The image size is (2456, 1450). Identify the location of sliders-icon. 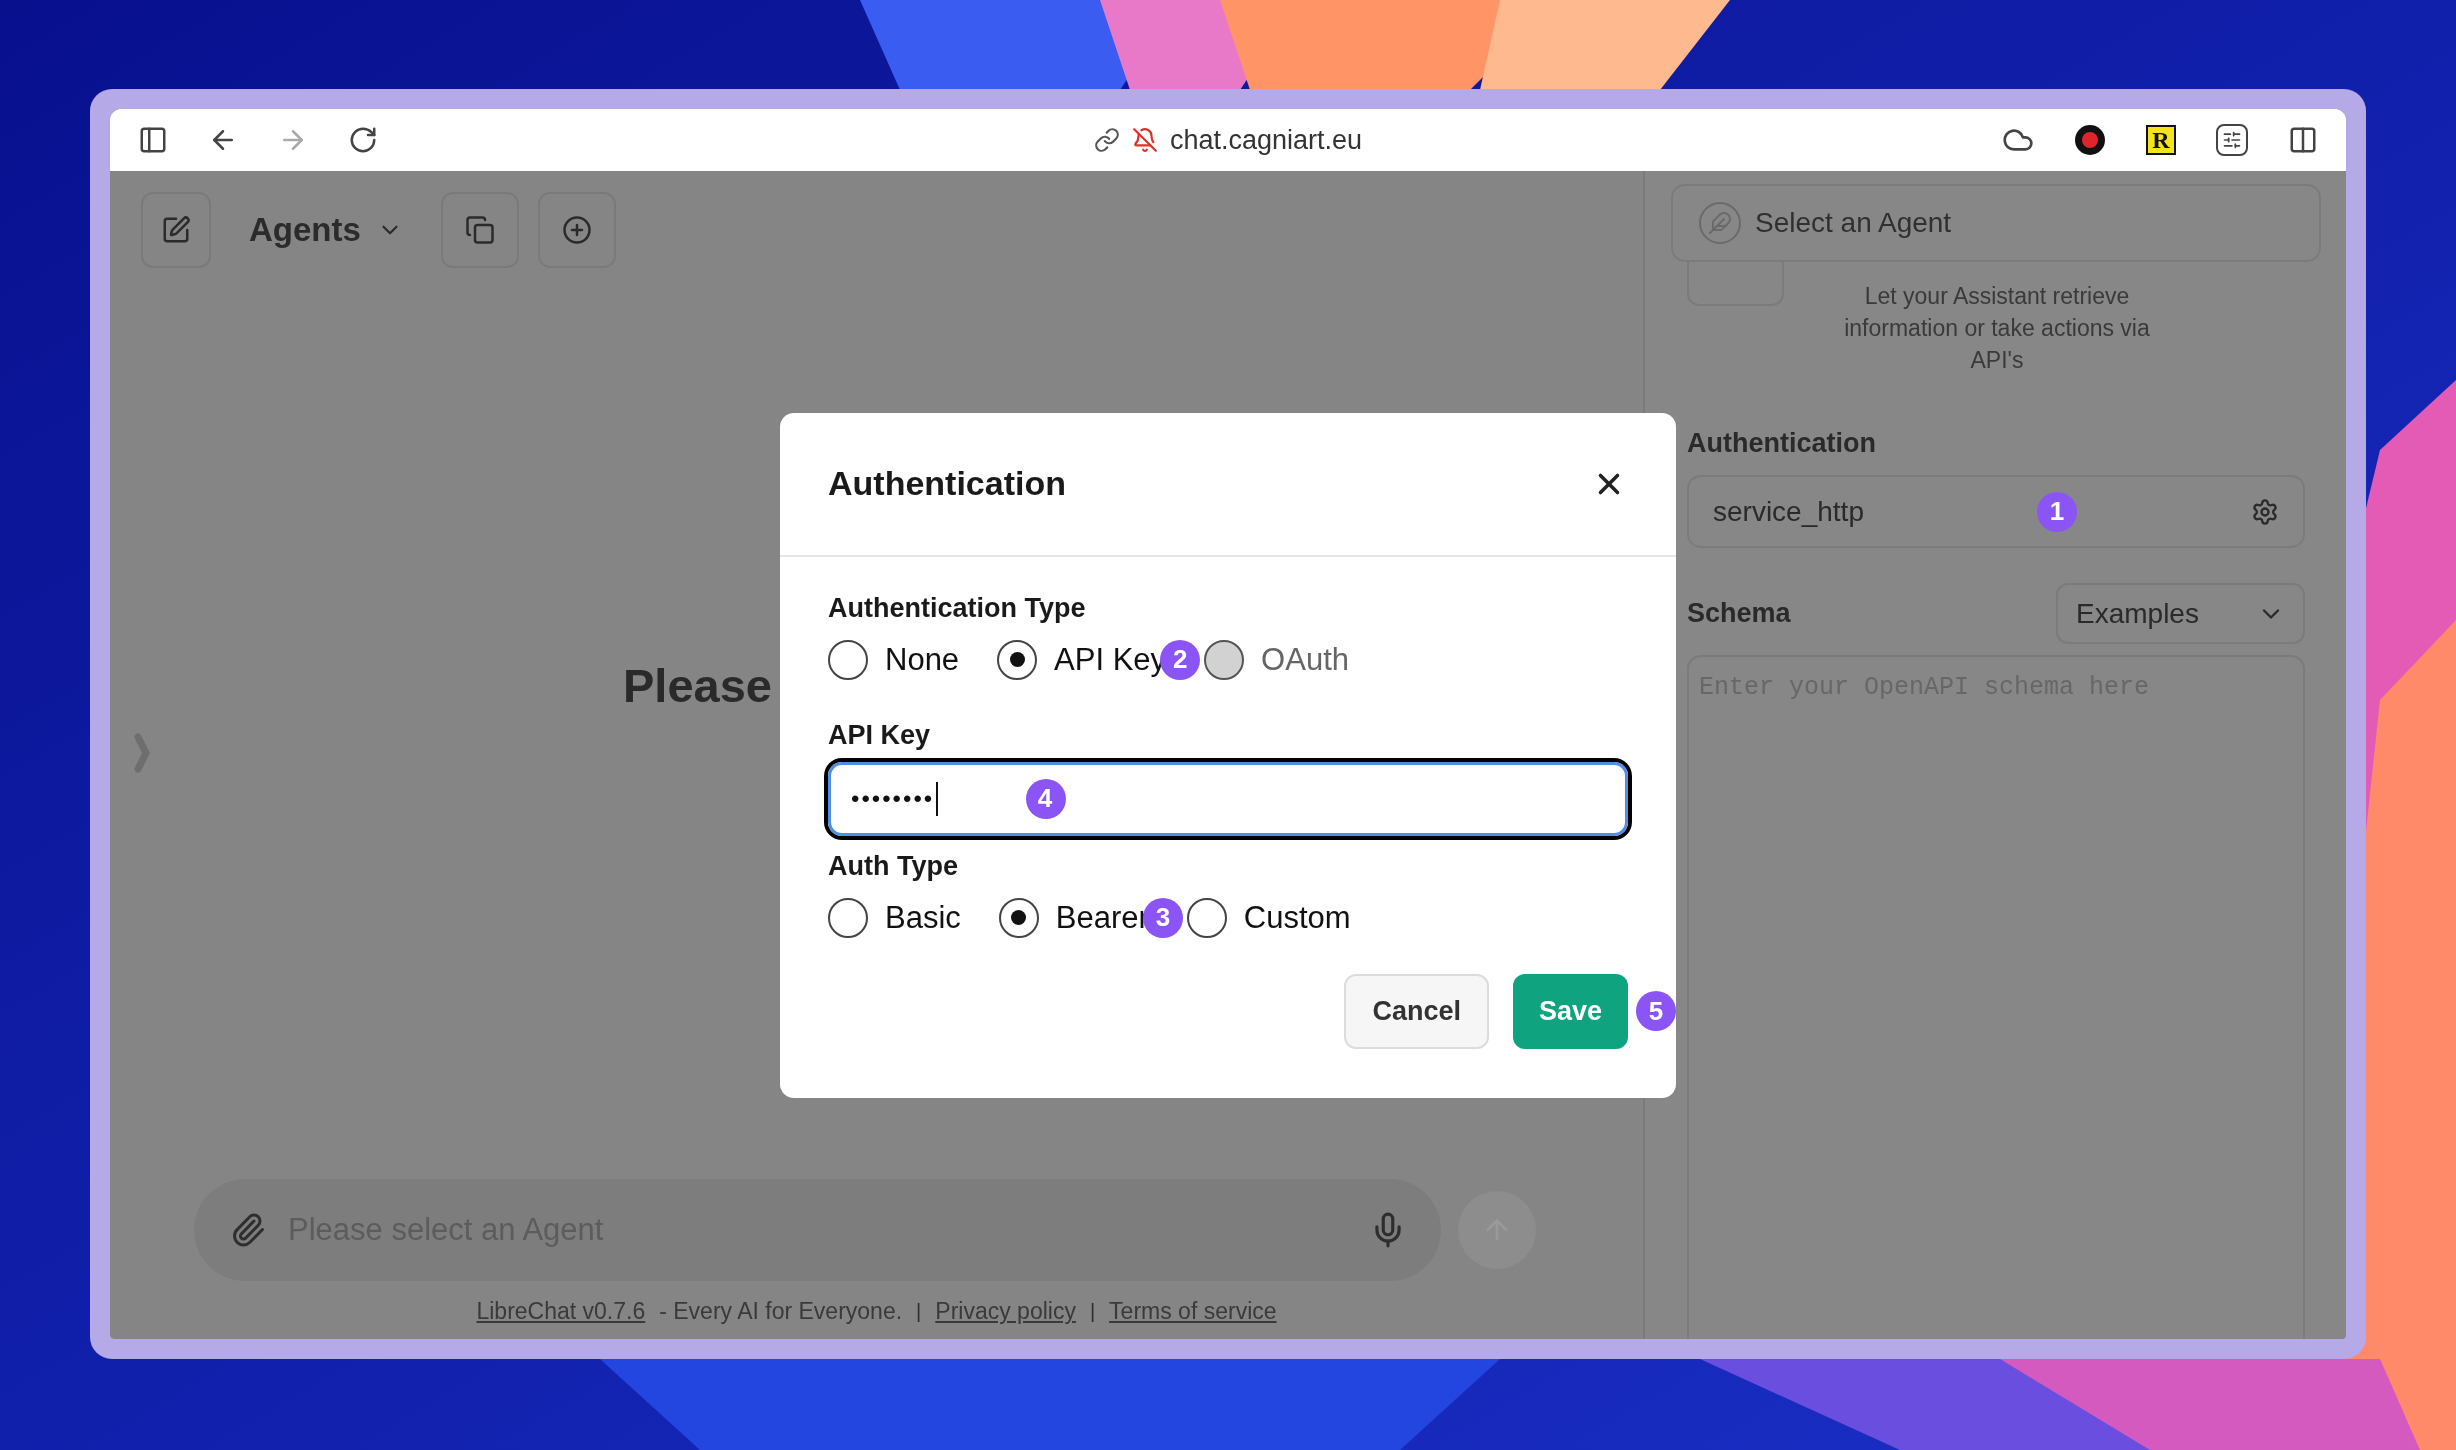
(2232, 140).